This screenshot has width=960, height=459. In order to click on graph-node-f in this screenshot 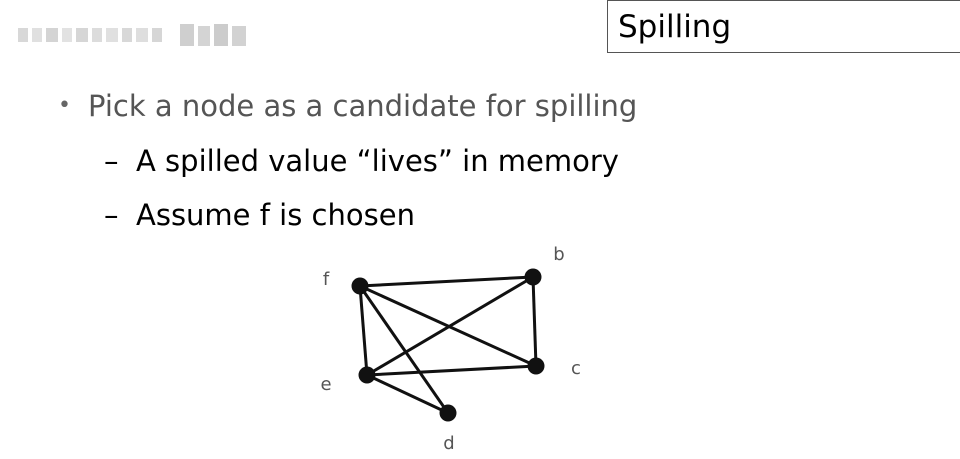, I will do `click(360, 286)`.